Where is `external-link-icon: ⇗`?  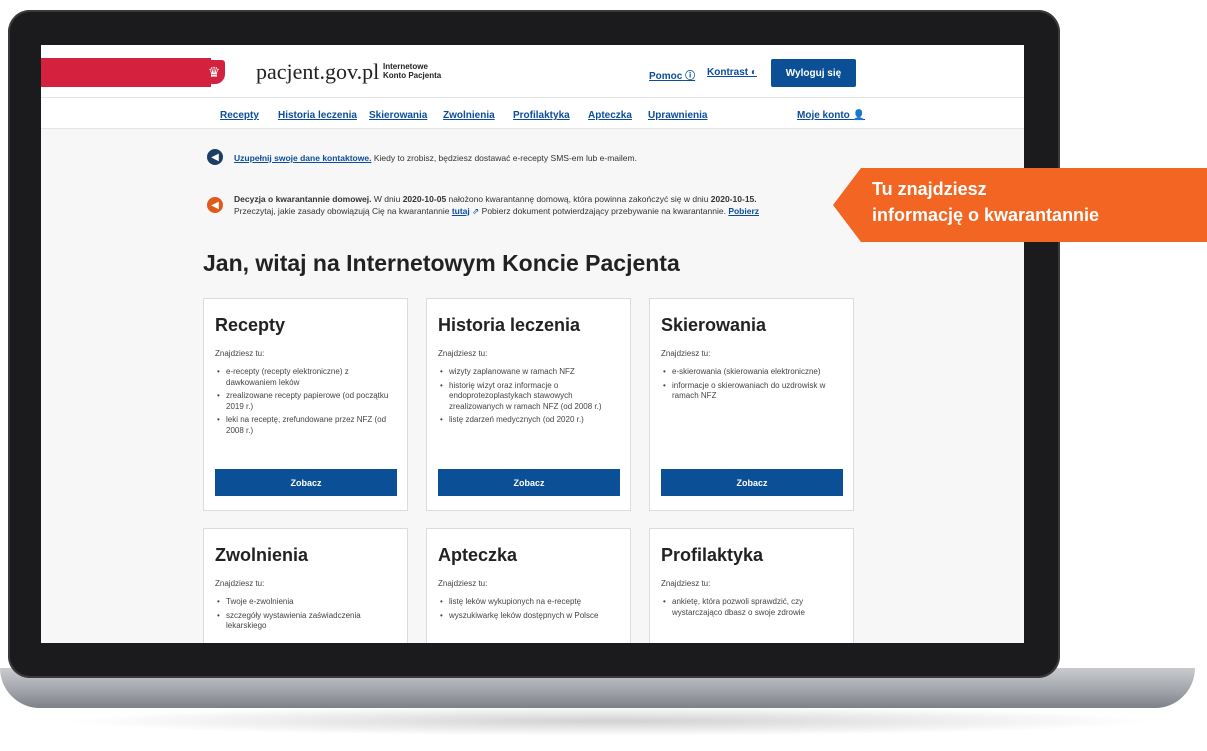
external-link-icon: ⇗ is located at coordinates (476, 211).